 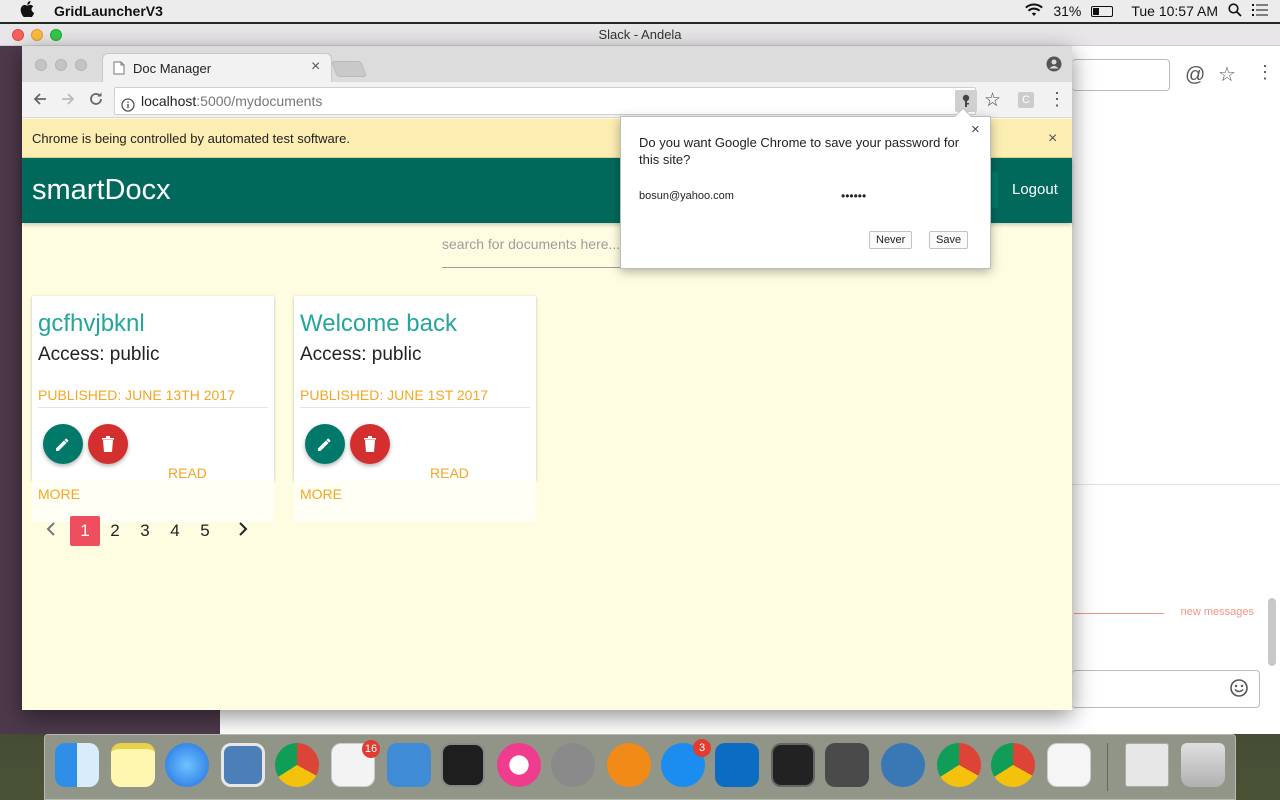 I want to click on minimize-window-button, so click(x=37, y=35).